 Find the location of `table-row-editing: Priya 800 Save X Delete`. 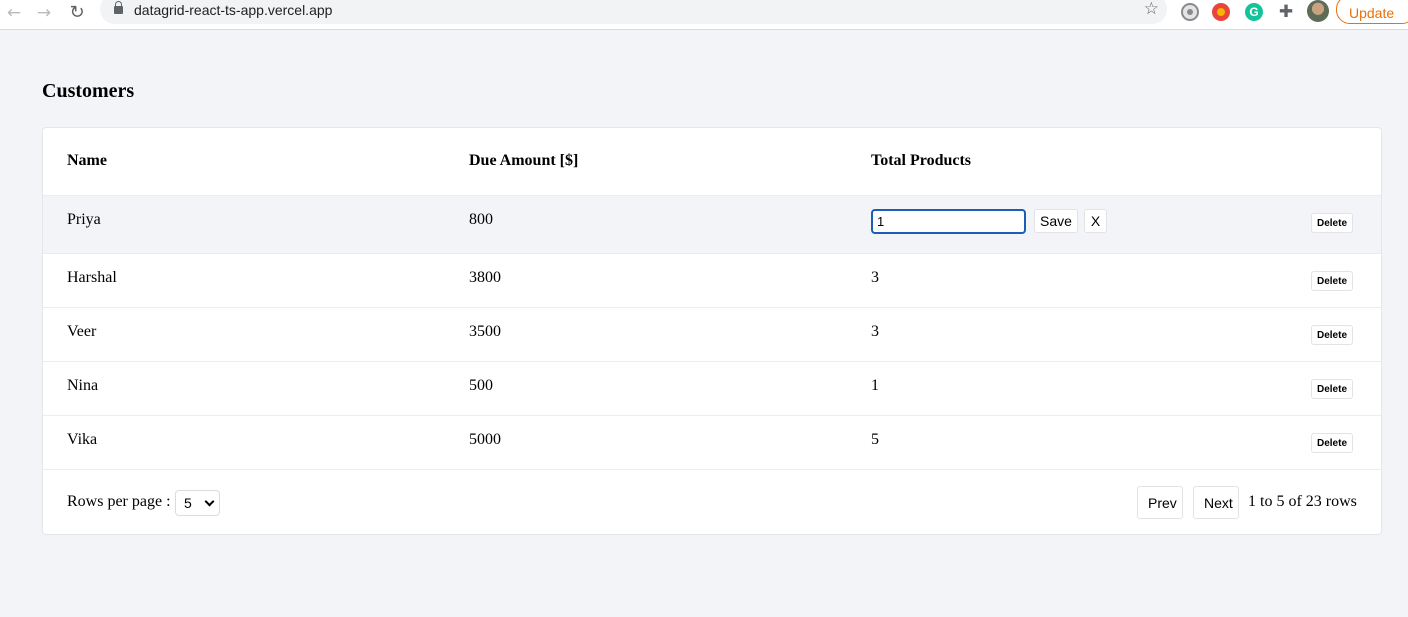

table-row-editing: Priya 800 Save X Delete is located at coordinates (712, 224).